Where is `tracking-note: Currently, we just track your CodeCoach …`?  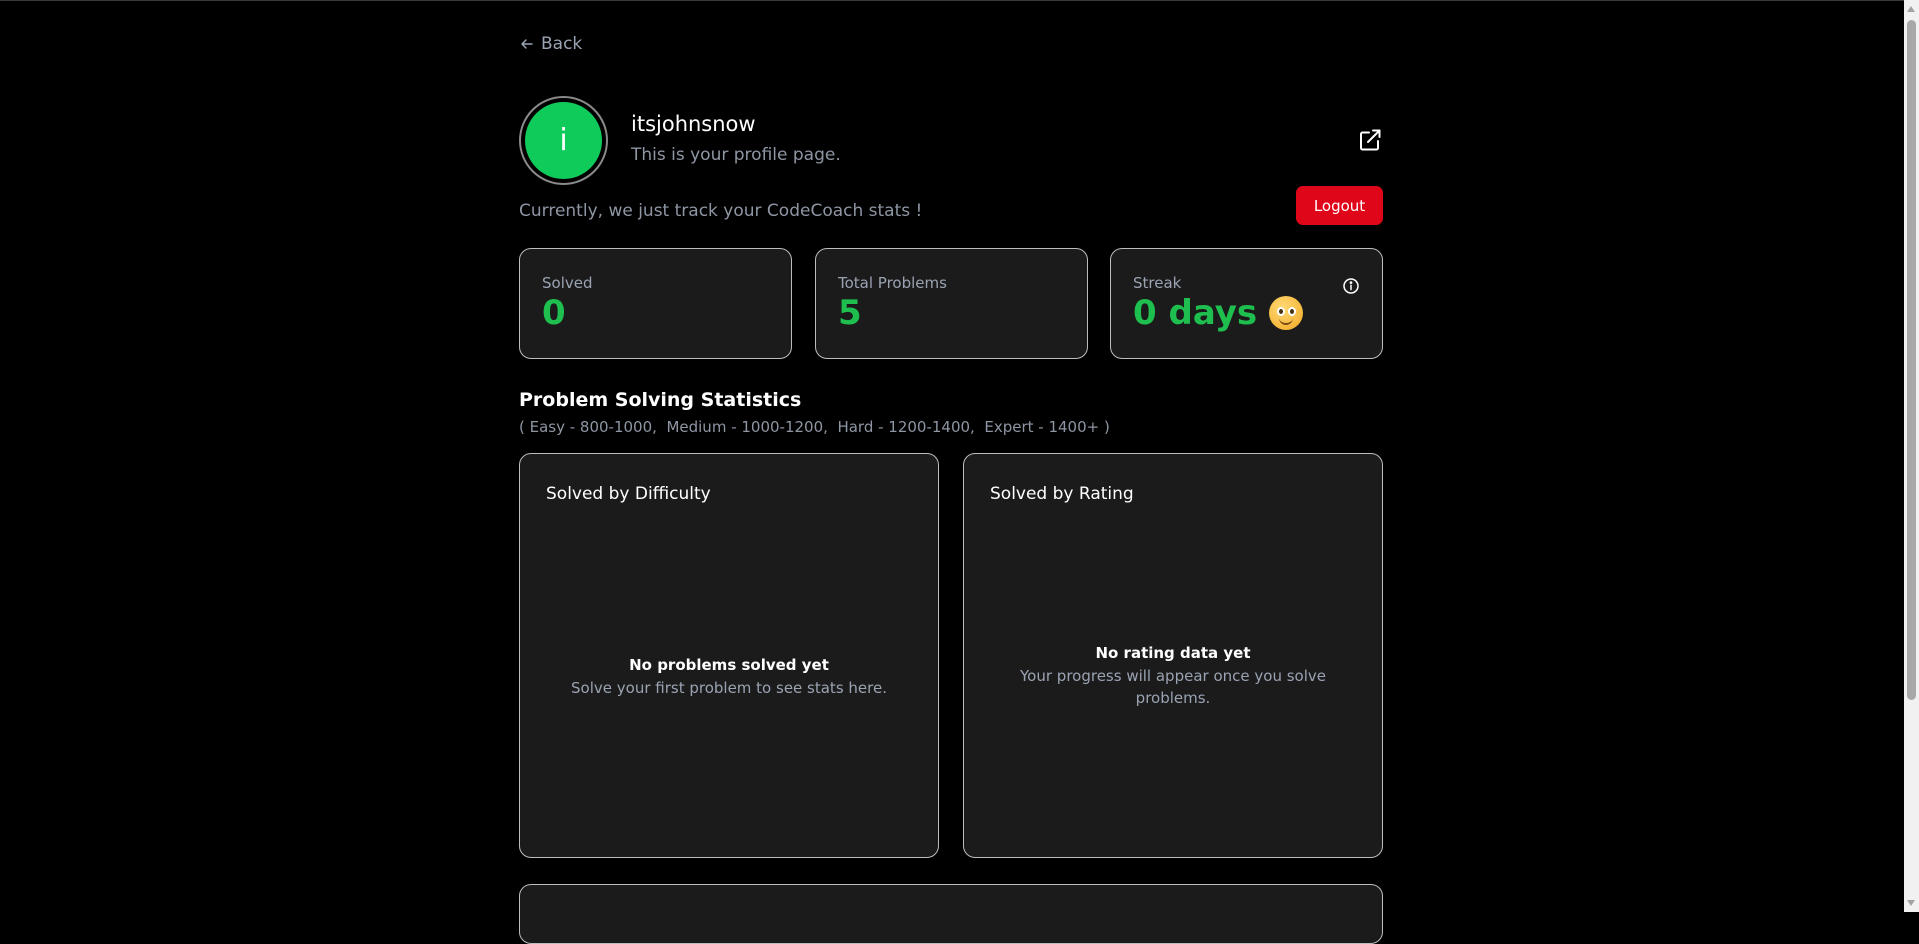 tracking-note: Currently, we just track your CodeCoach … is located at coordinates (721, 211).